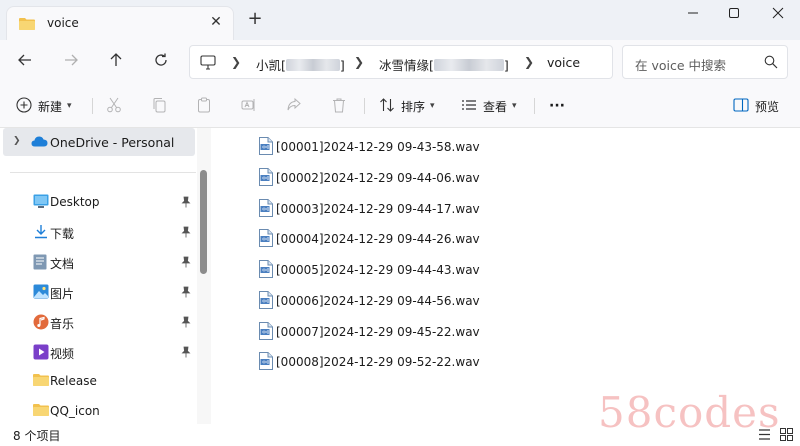 The image size is (800, 446). I want to click on scrollbar-thumb, so click(203, 222).